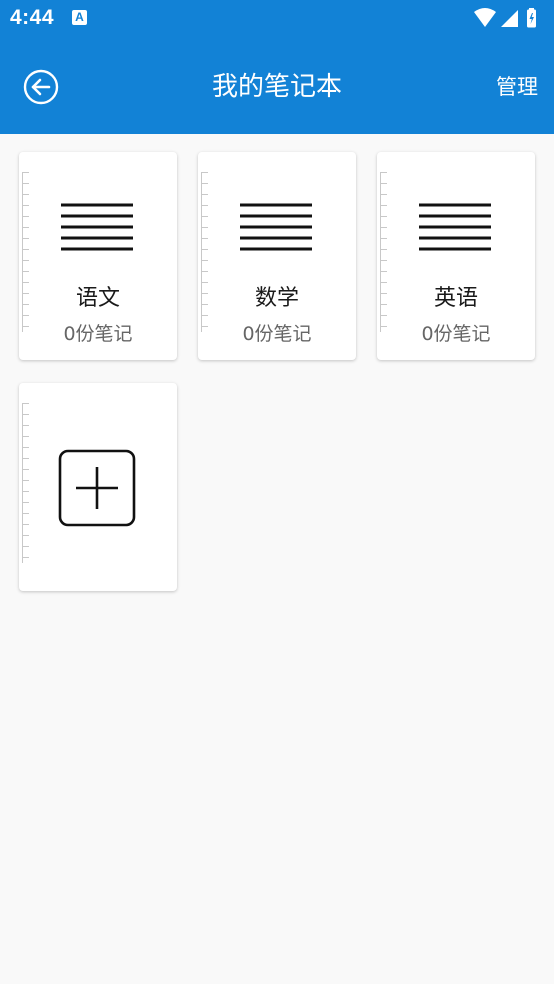 This screenshot has height=984, width=554. Describe the element at coordinates (509, 18) in the screenshot. I see `signal-icon` at that location.